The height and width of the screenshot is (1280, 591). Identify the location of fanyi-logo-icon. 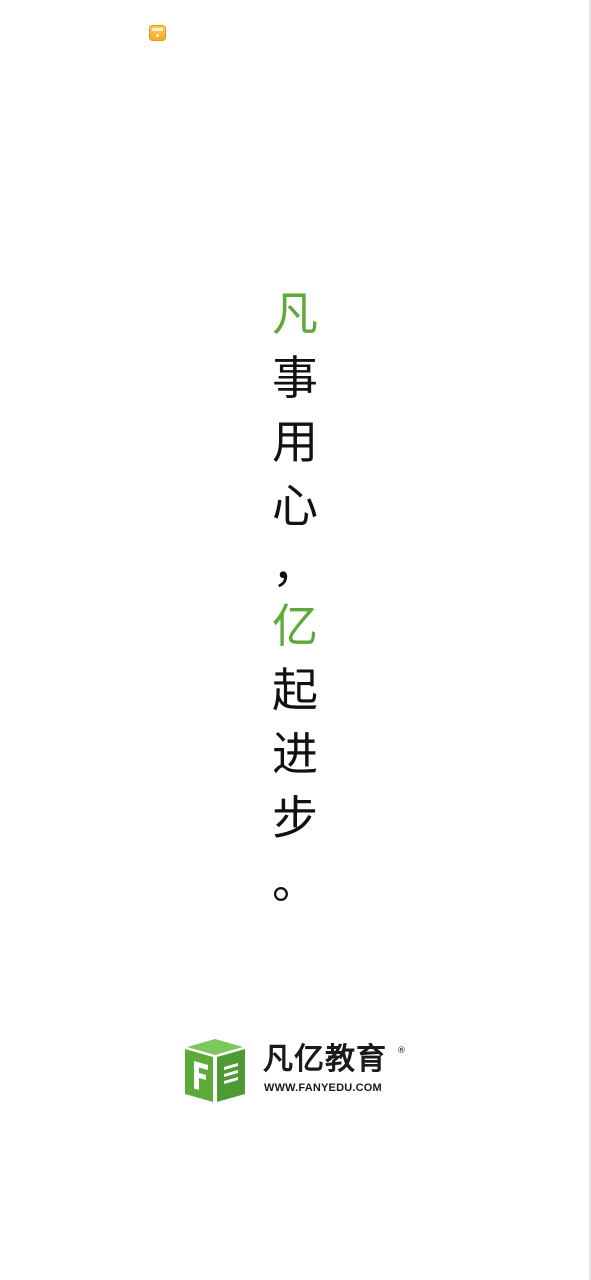
(215, 1070).